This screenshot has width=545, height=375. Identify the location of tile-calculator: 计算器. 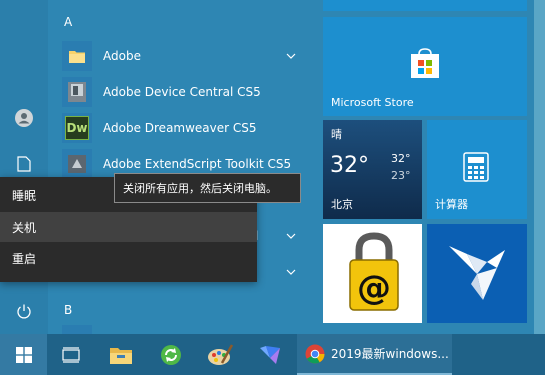
(477, 169).